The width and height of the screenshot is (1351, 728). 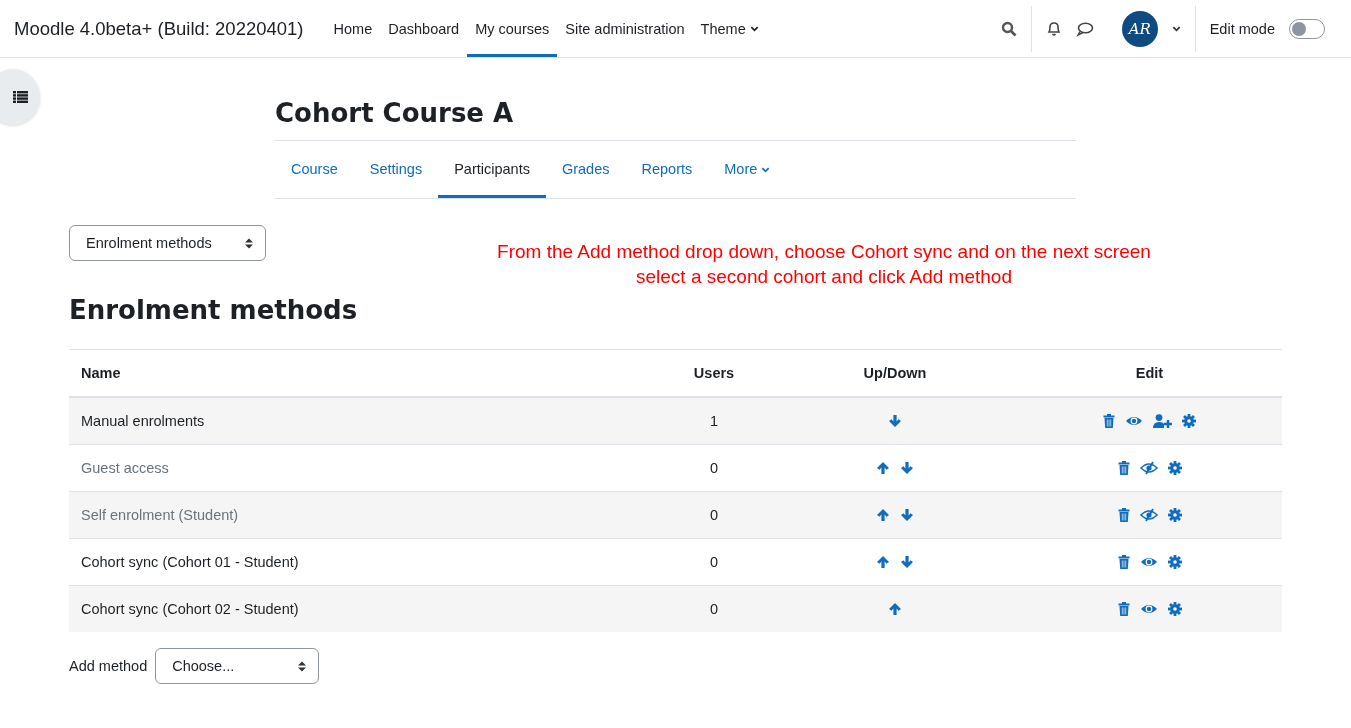 What do you see at coordinates (190, 609) in the screenshot?
I see `method-name: Cohort sync (Cohort 02 - Student)` at bounding box center [190, 609].